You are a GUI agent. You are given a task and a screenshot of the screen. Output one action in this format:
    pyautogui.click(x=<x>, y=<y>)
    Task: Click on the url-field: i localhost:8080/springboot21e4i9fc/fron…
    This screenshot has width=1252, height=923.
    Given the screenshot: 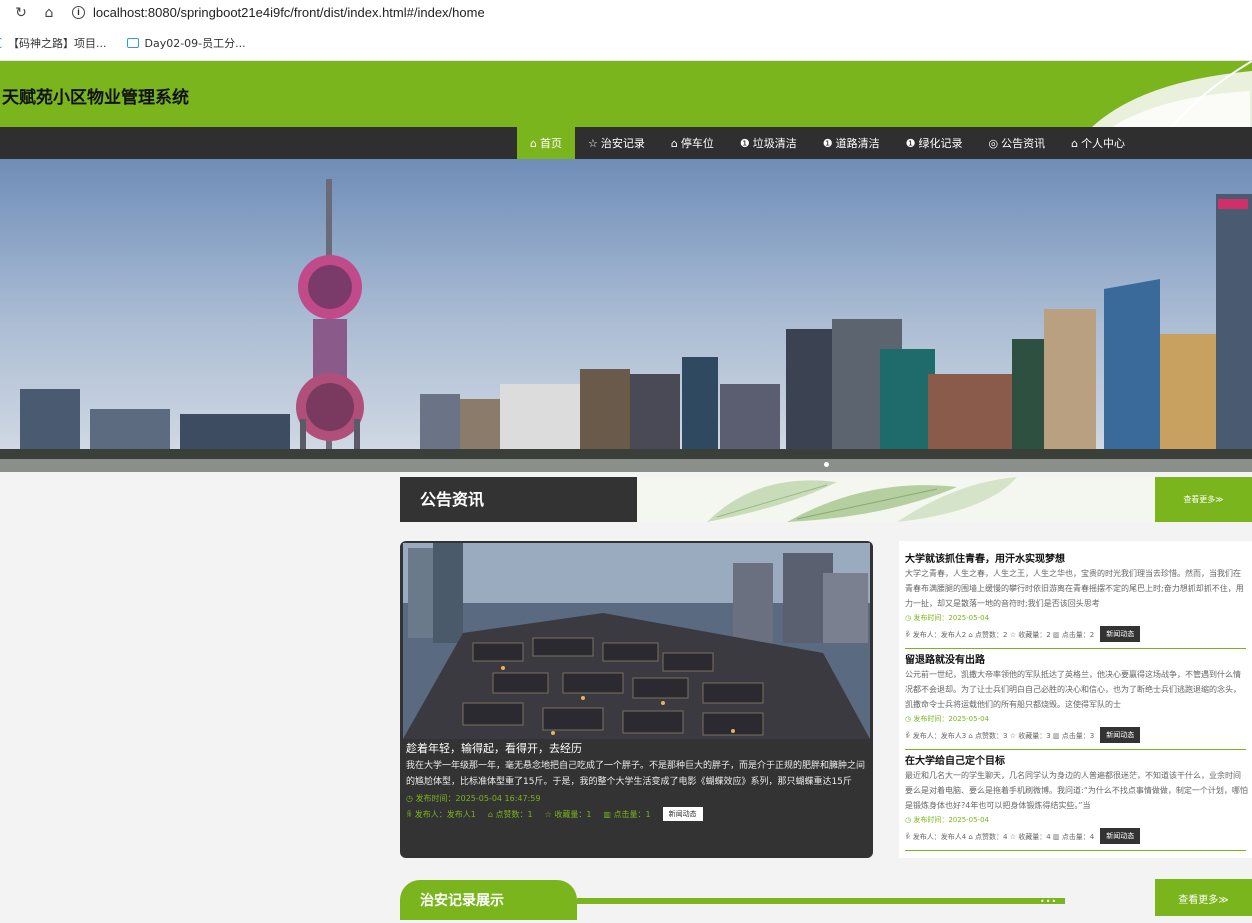 What is the action you would take?
    pyautogui.click(x=278, y=12)
    